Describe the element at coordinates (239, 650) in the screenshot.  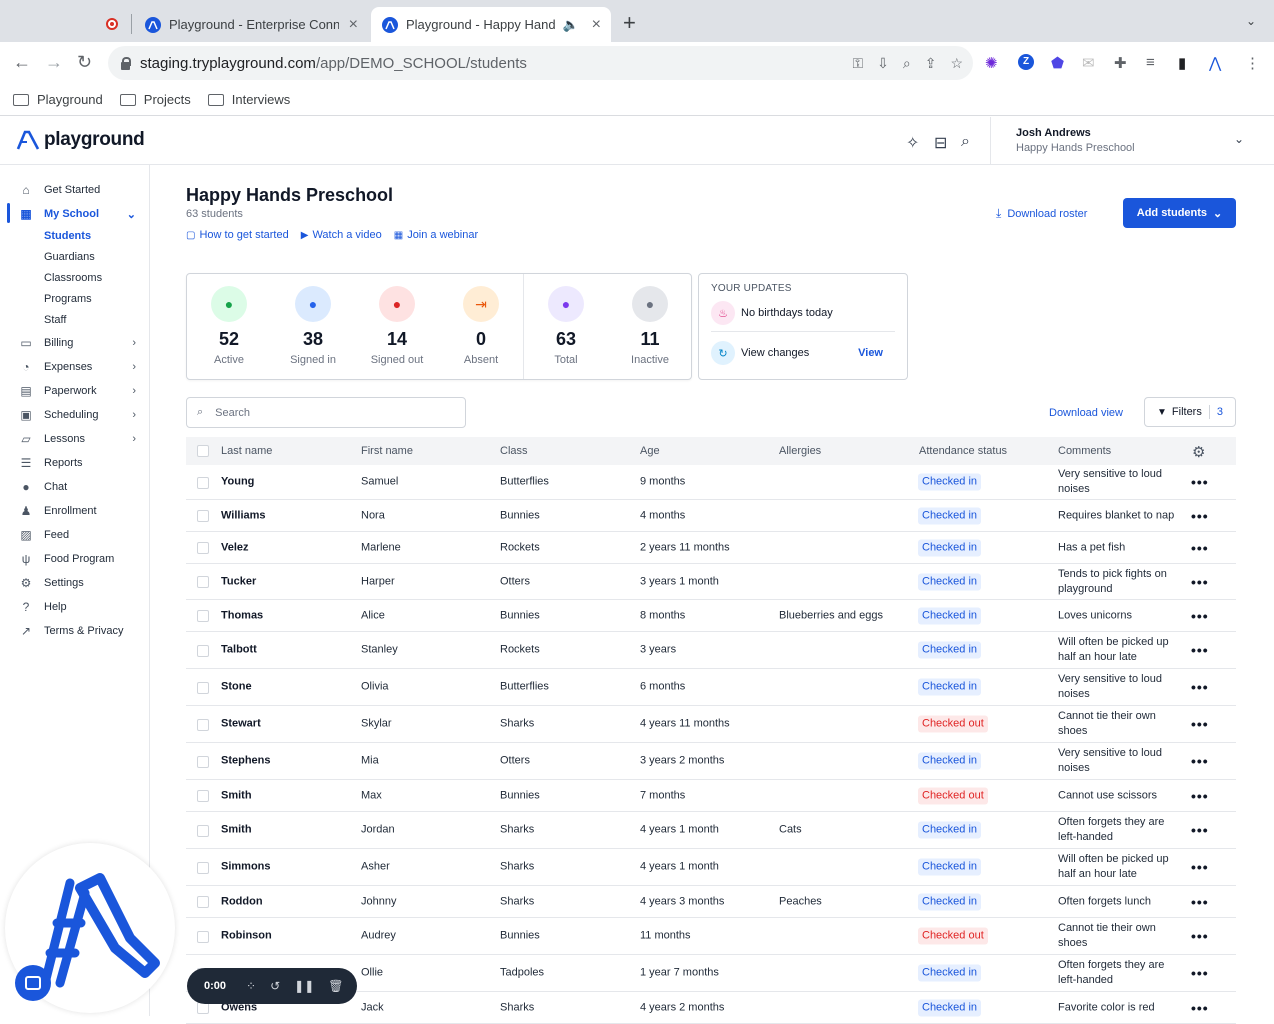
I see `cell-last-name: Talbott` at that location.